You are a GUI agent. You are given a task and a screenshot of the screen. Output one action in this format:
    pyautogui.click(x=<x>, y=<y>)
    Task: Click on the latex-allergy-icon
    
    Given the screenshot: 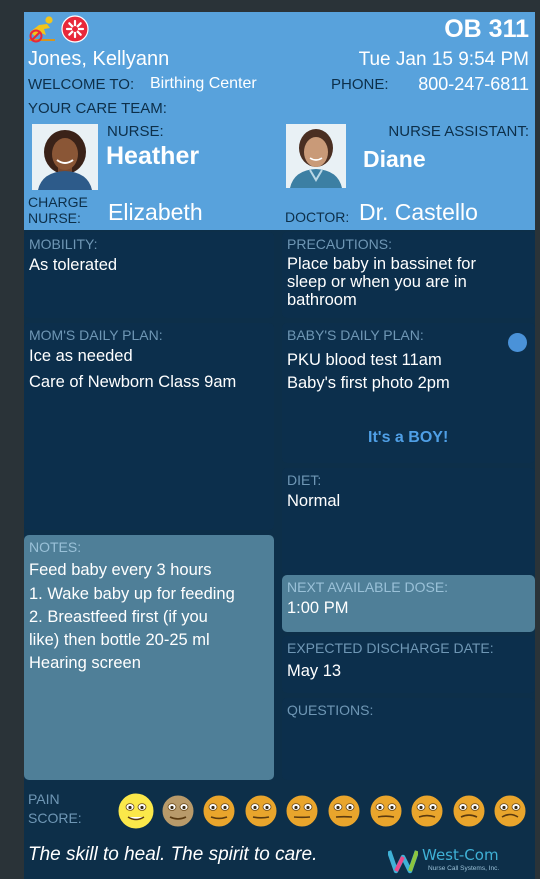 What is the action you would take?
    pyautogui.click(x=75, y=29)
    